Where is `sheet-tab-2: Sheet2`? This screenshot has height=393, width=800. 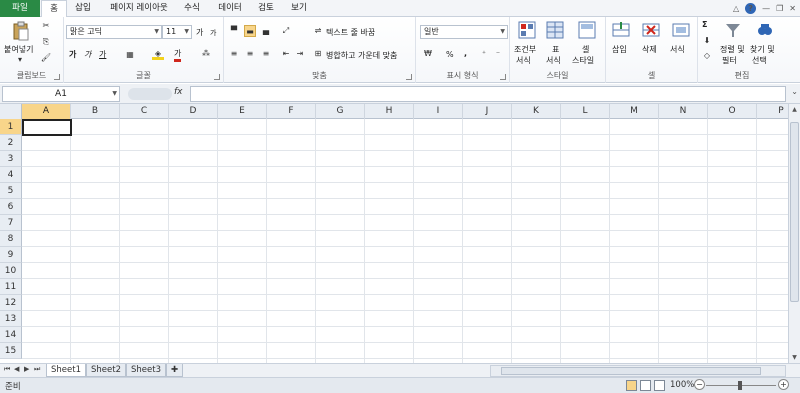
sheet-tab-2: Sheet2 is located at coordinates (106, 370).